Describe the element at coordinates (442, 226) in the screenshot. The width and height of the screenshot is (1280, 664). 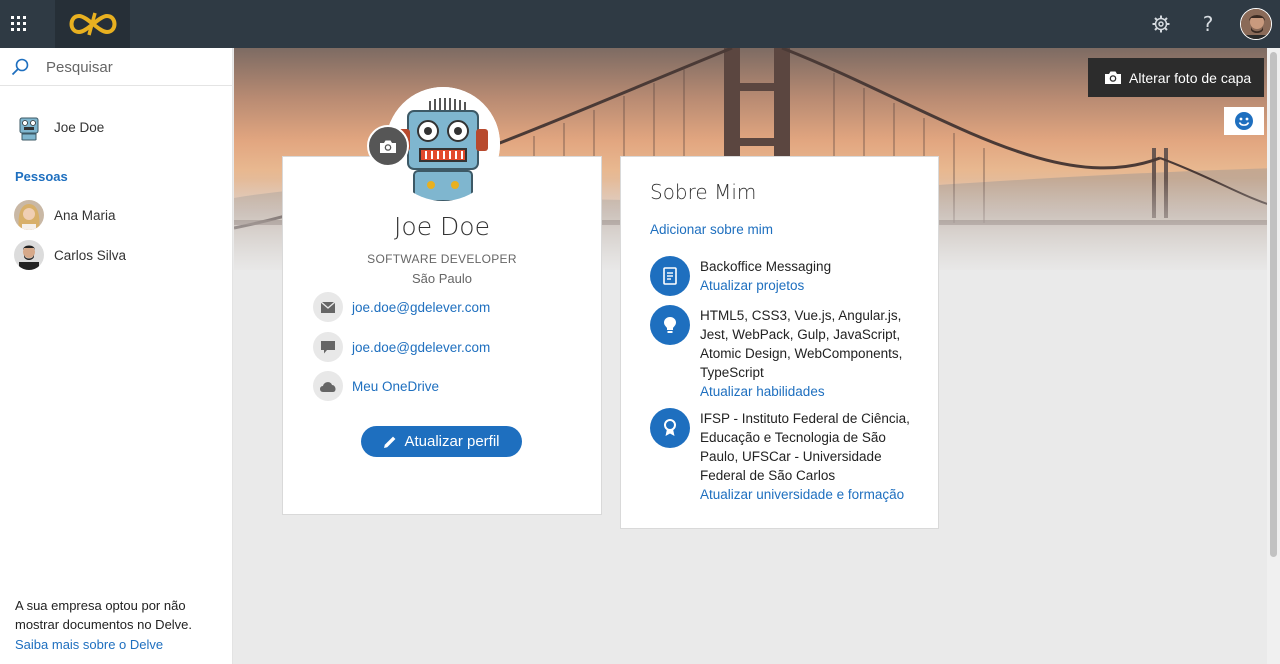
I see `profile-name: Joe Doe` at that location.